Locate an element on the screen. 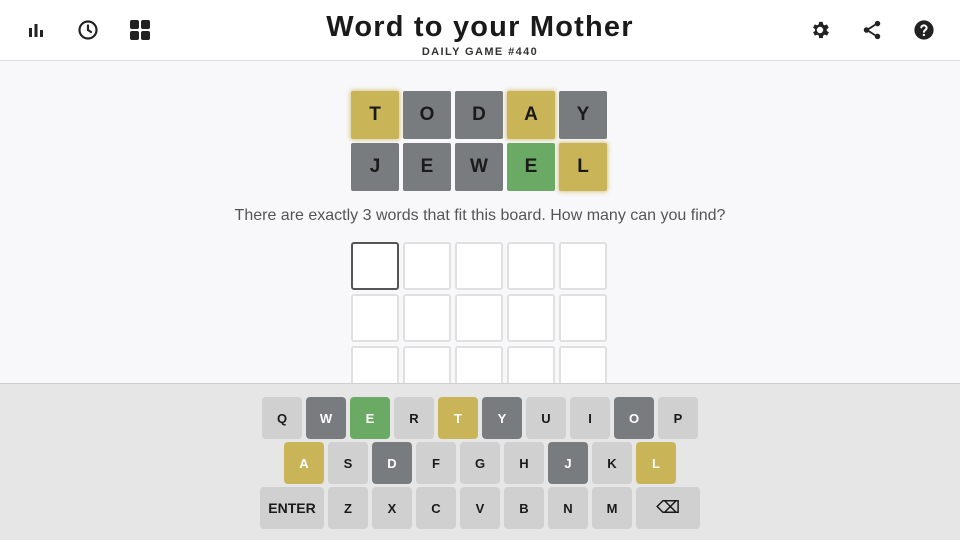  key-v: V is located at coordinates (480, 508).